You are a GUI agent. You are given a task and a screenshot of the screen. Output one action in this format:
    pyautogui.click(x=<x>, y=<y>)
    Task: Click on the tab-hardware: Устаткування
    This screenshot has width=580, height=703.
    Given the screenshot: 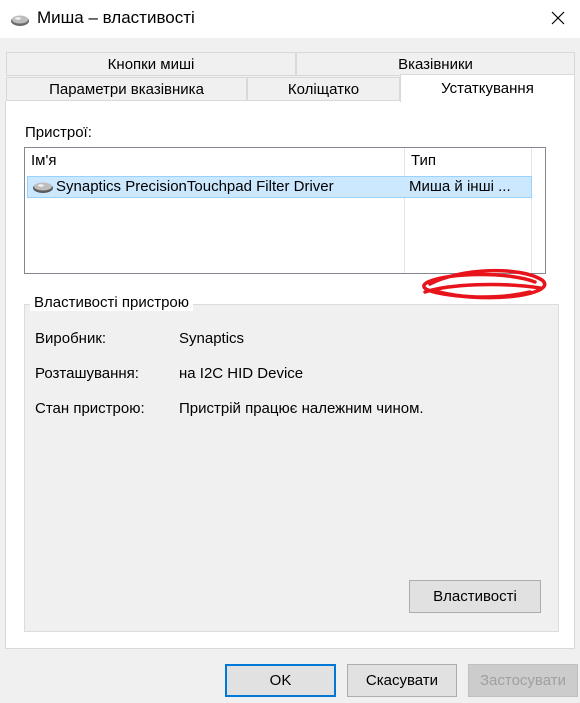 What is the action you would take?
    pyautogui.click(x=487, y=88)
    